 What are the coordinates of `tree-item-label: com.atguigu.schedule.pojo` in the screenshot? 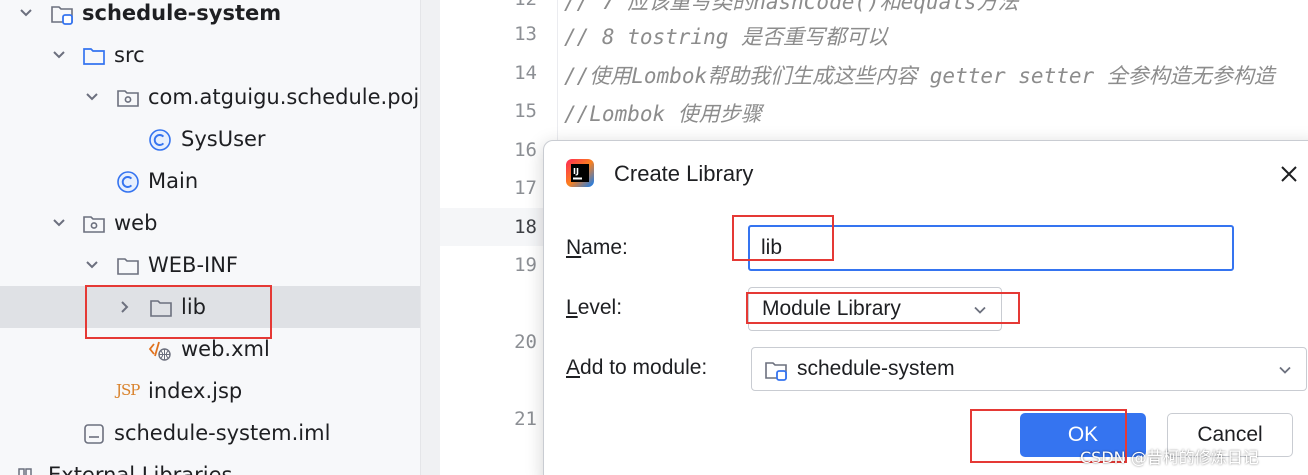 It's located at (284, 97).